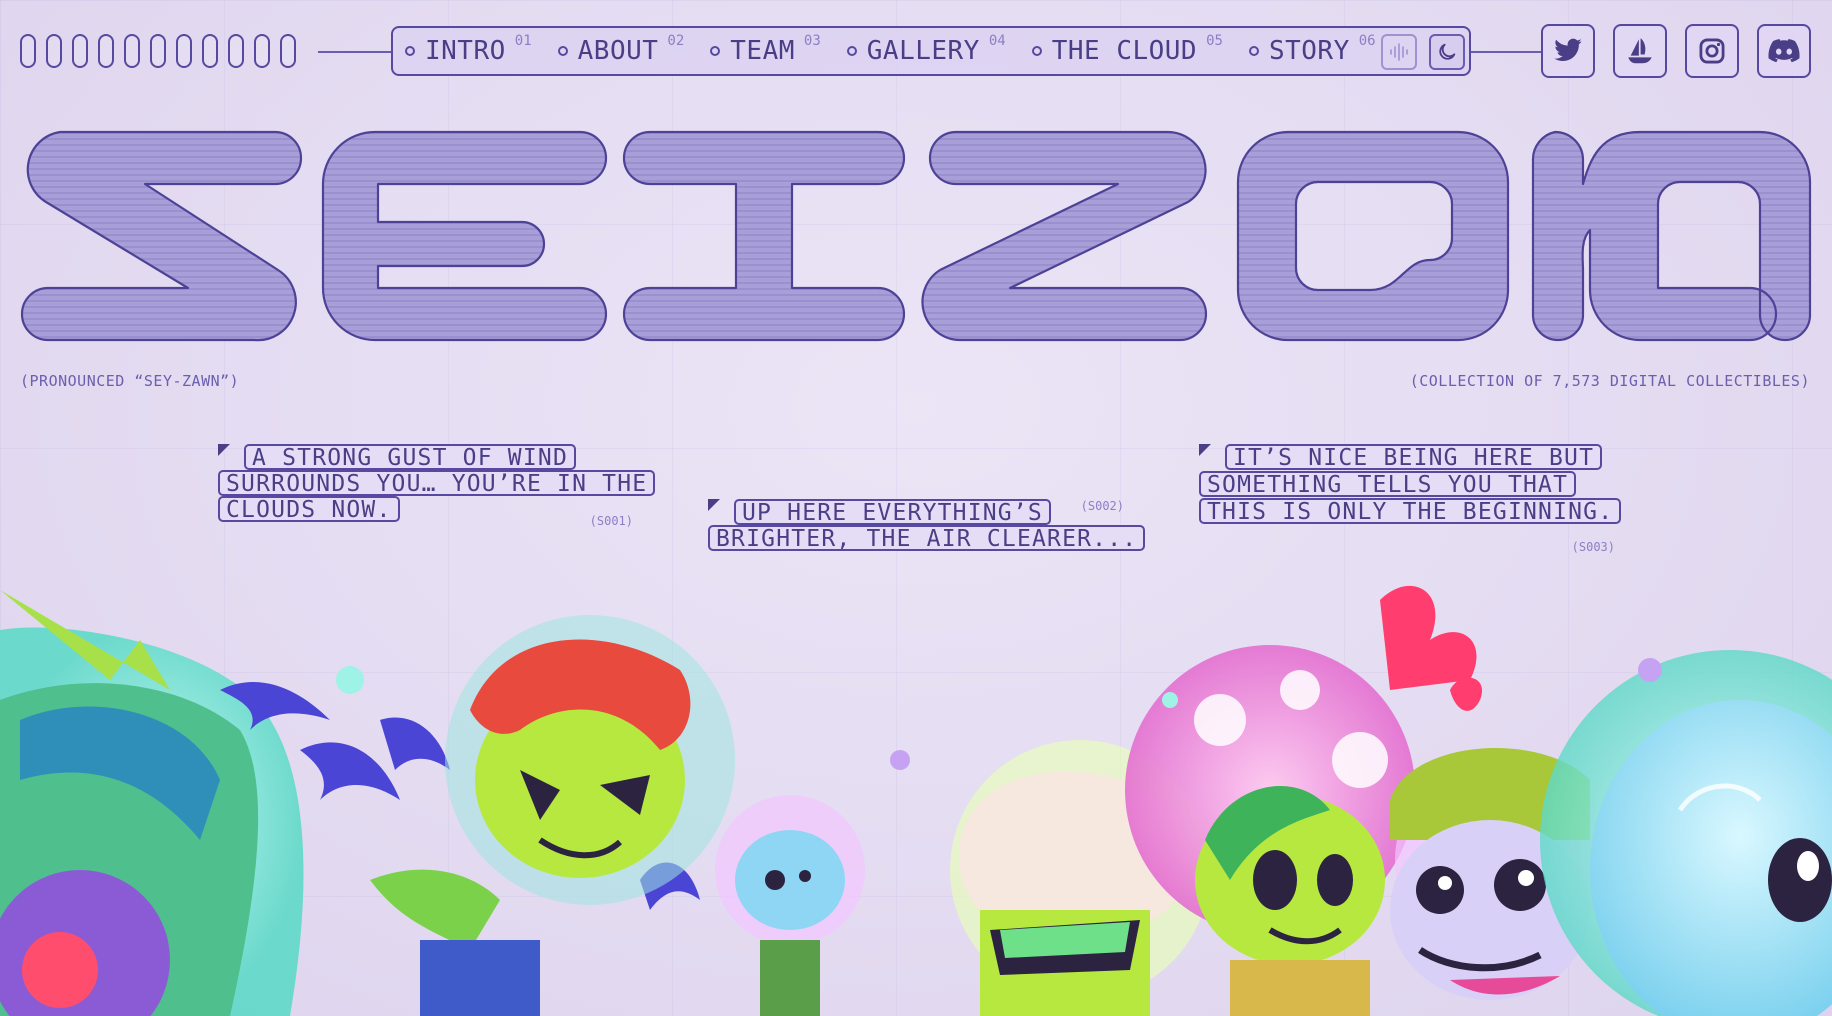 Image resolution: width=1832 pixels, height=1016 pixels. I want to click on theme-toggle-button, so click(1447, 52).